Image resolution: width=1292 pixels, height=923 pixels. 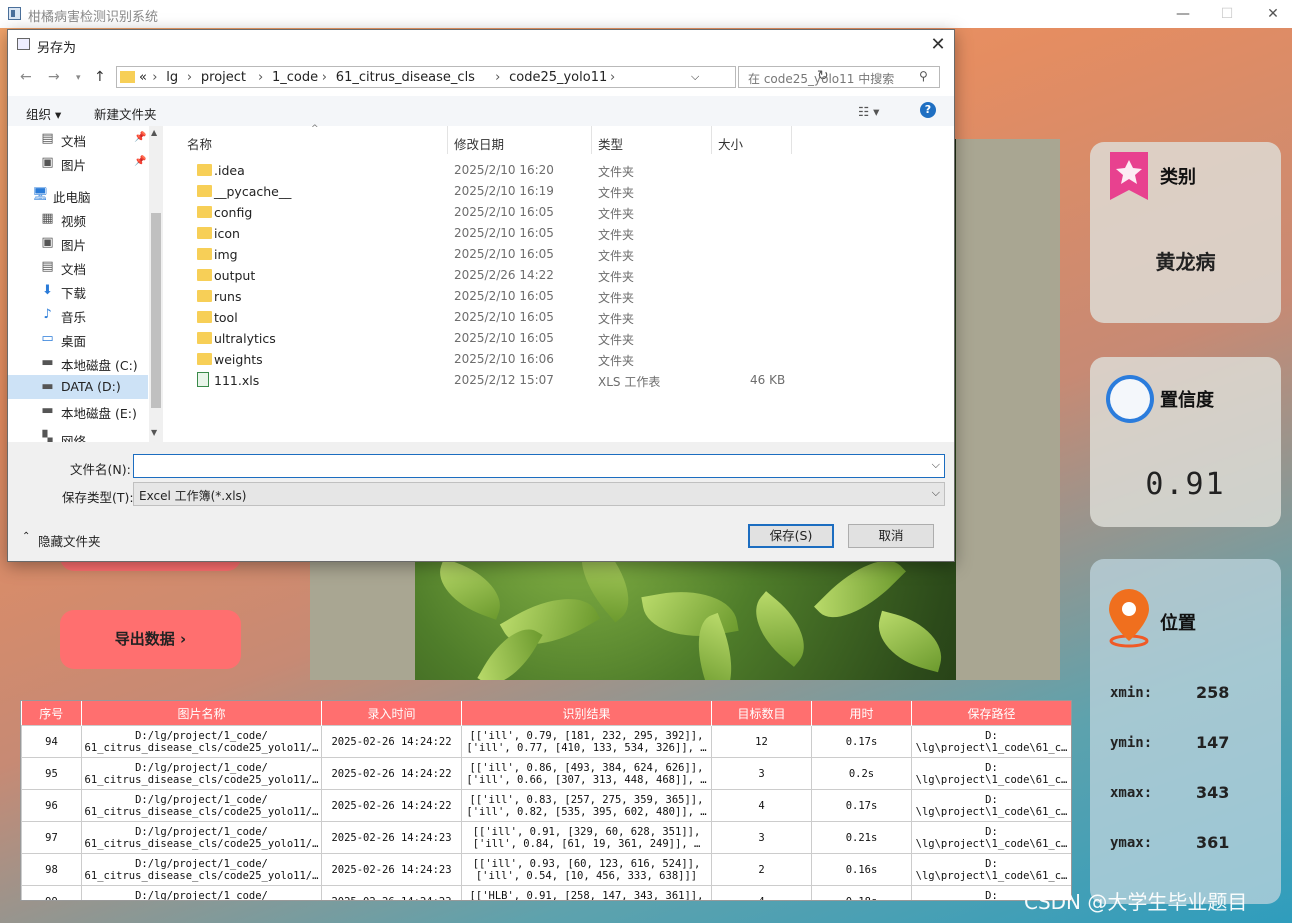 I want to click on hide-folders-toggle: 隐藏文件夹, so click(x=69, y=540).